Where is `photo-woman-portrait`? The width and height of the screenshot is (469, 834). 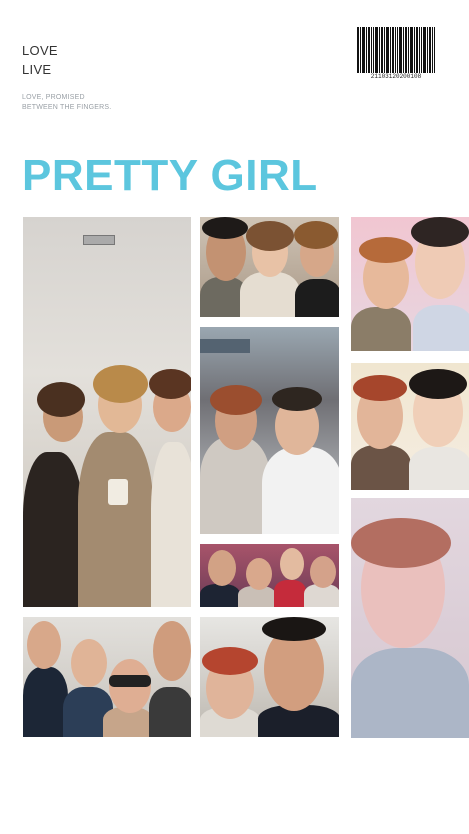
photo-woman-portrait is located at coordinates (410, 618).